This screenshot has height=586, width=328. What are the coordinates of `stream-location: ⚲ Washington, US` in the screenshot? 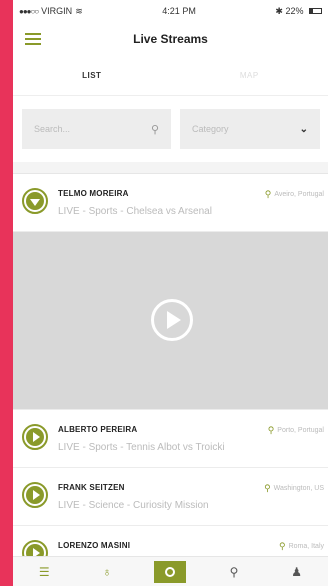 It's located at (294, 488).